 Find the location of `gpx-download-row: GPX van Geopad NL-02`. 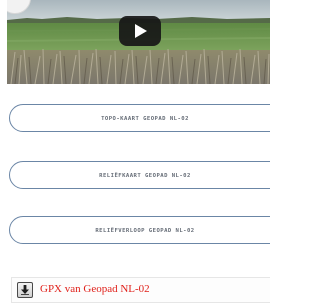

gpx-download-row: GPX van Geopad NL-02 is located at coordinates (140, 290).